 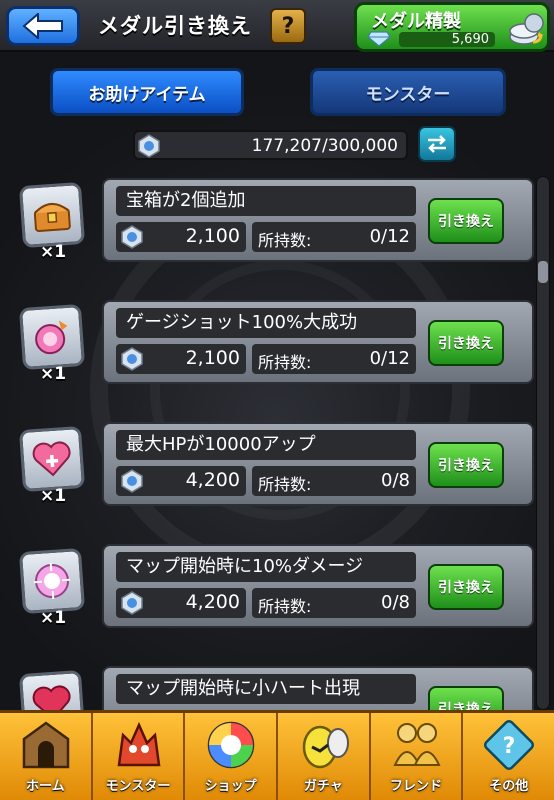 What do you see at coordinates (543, 443) in the screenshot?
I see `list-scrollbar` at bounding box center [543, 443].